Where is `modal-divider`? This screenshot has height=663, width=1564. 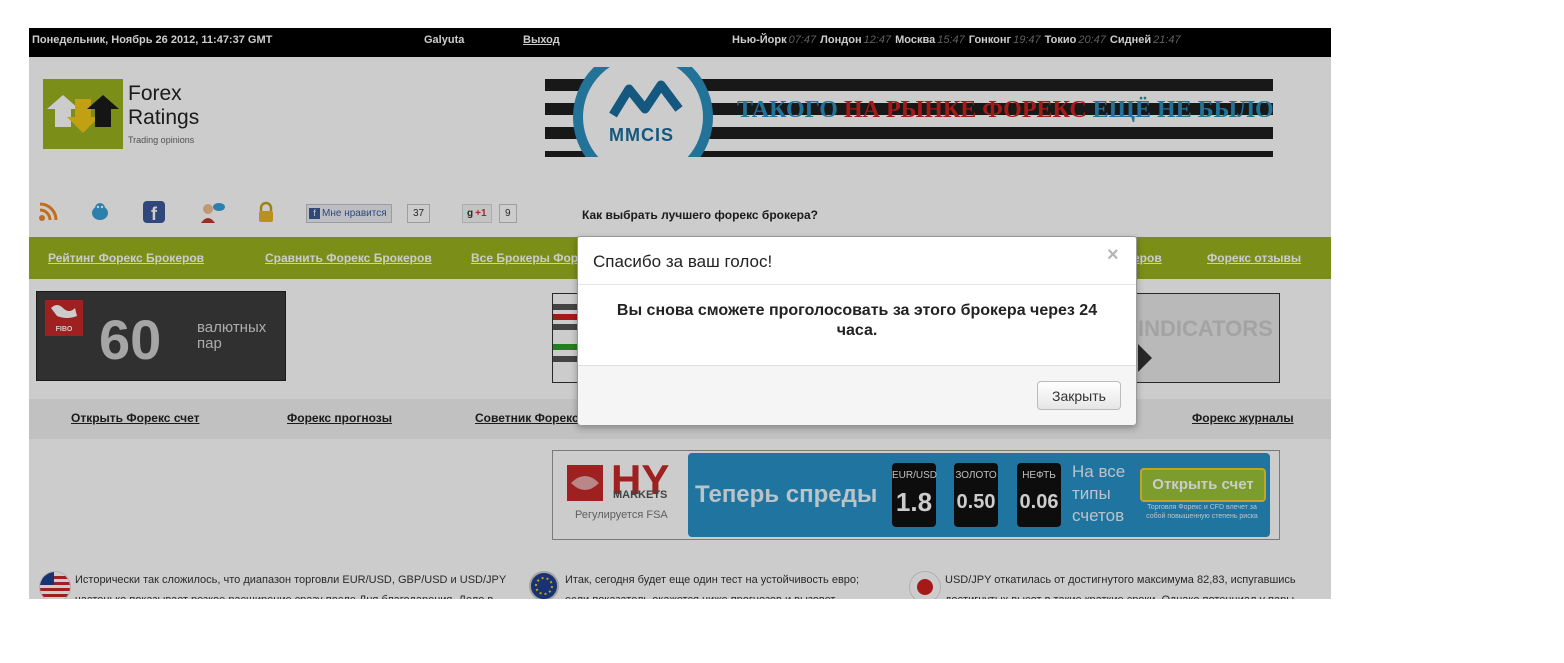
modal-divider is located at coordinates (857, 284).